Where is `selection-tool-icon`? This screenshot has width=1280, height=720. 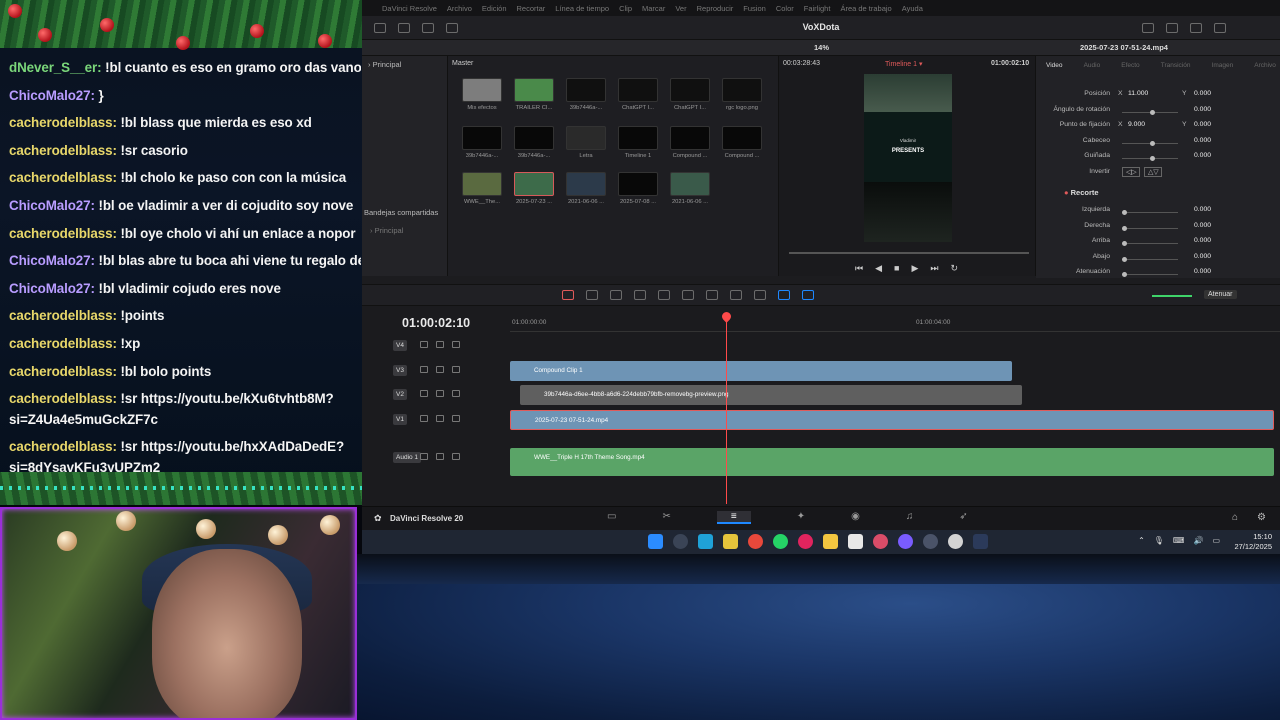
selection-tool-icon is located at coordinates (568, 295).